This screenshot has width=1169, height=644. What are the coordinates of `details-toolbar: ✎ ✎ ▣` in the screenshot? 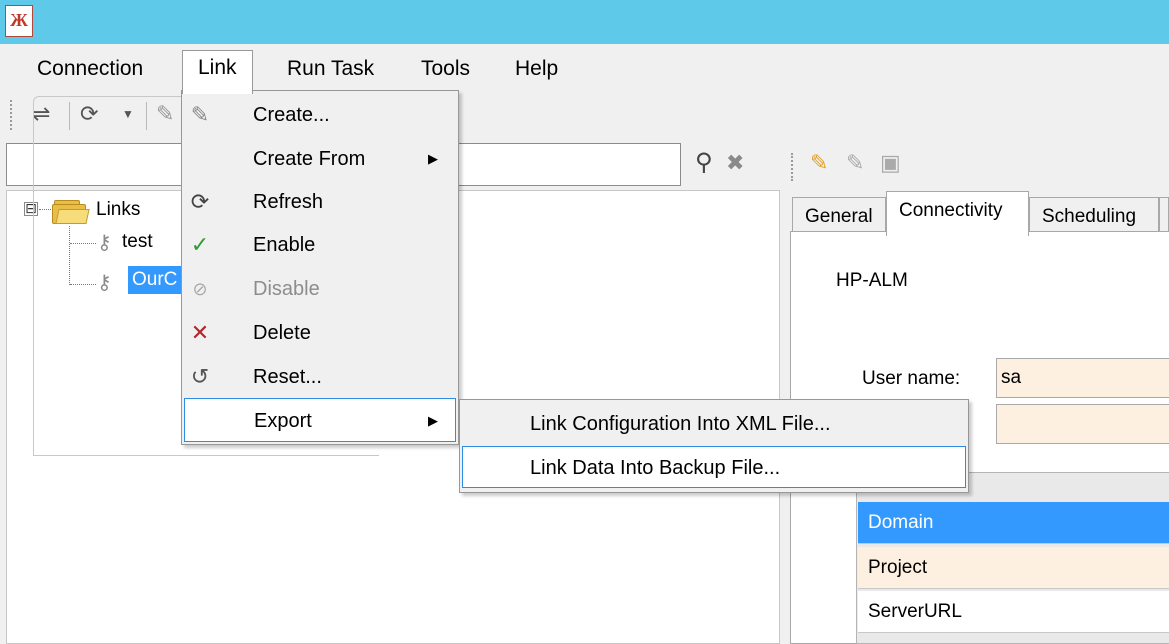 It's located at (974, 166).